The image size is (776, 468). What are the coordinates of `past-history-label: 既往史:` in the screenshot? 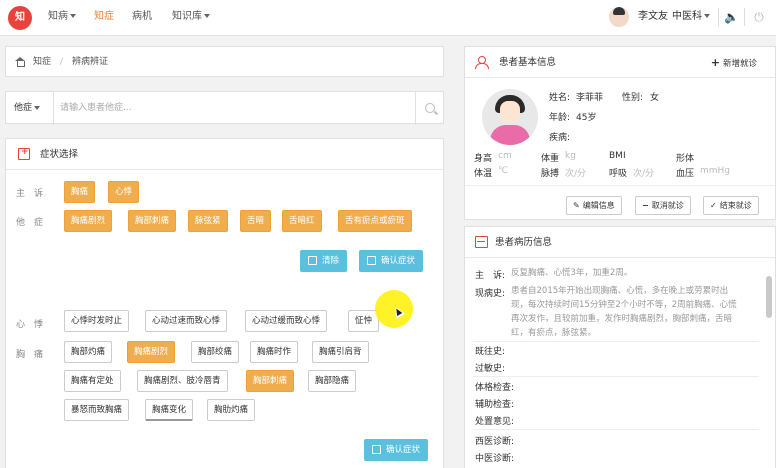 It's located at (490, 352).